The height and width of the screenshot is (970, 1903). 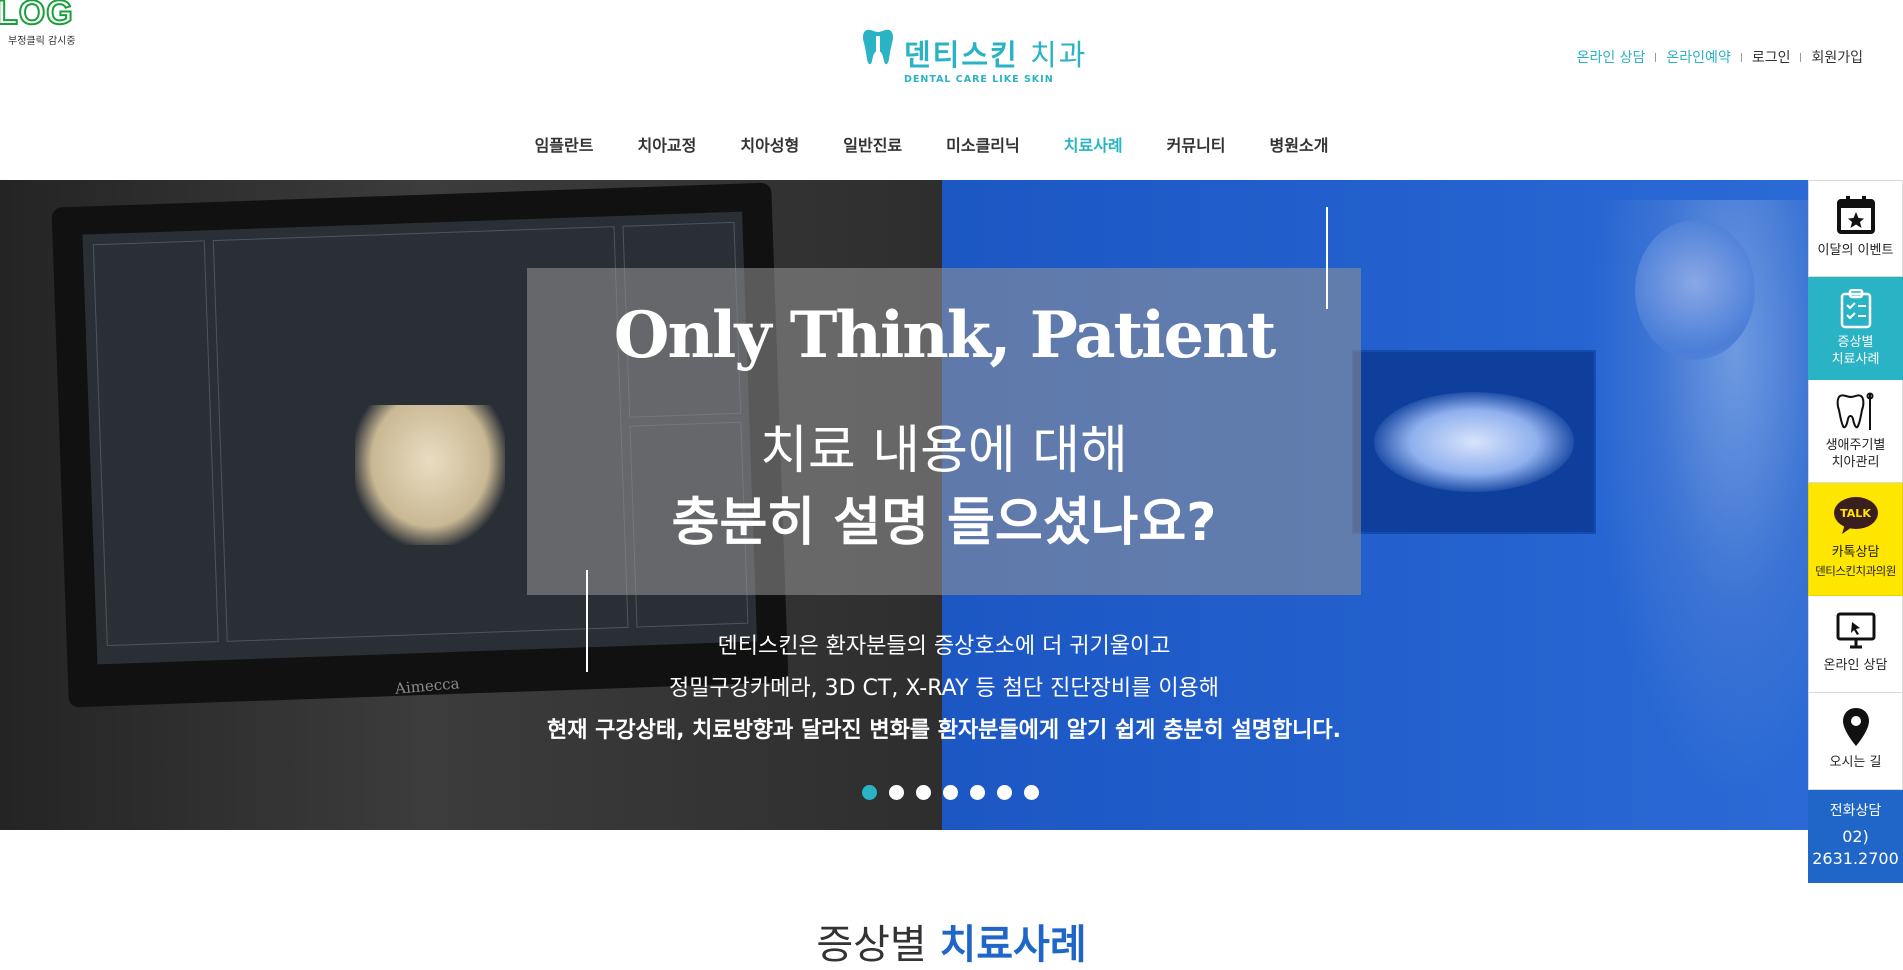 I want to click on quick-cases-label-2: 치료사례, so click(x=1855, y=359).